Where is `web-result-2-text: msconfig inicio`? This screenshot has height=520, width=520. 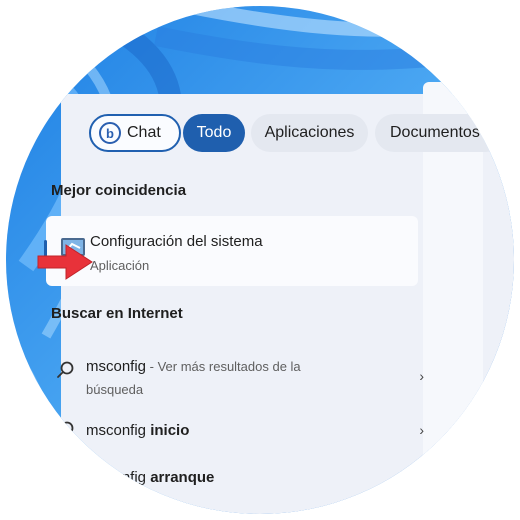 web-result-2-text: msconfig inicio is located at coordinates (137, 430).